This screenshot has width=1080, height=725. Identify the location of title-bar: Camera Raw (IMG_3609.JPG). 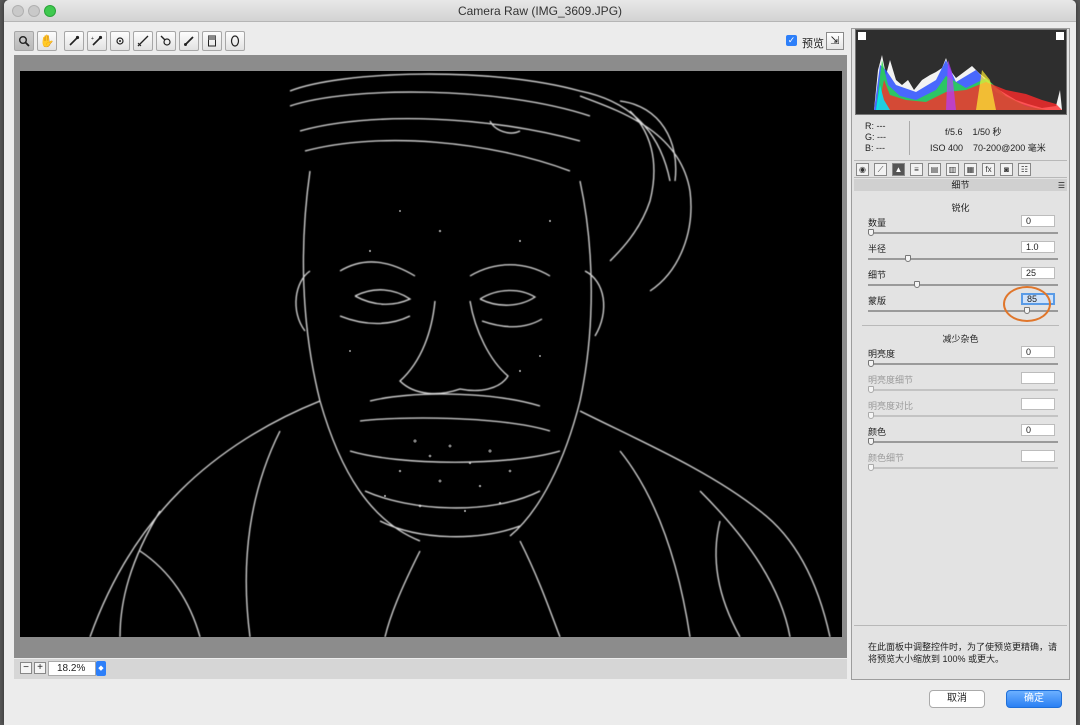
(540, 11).